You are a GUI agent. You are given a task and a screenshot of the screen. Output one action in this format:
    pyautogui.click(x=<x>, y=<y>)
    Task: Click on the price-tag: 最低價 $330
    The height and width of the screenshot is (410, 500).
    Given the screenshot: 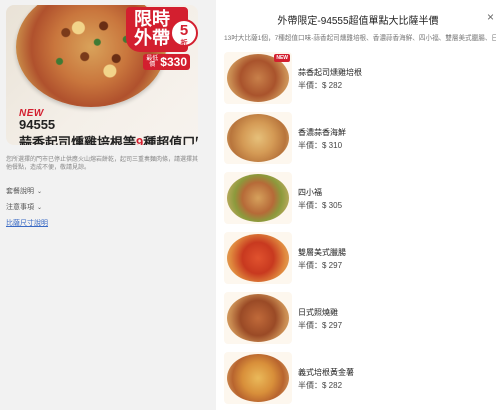 What is the action you would take?
    pyautogui.click(x=166, y=62)
    